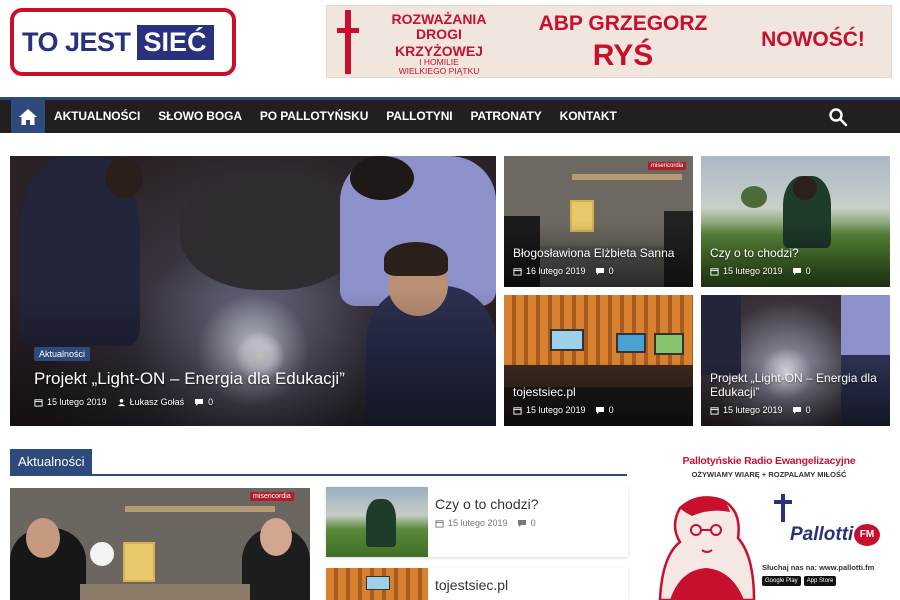 This screenshot has height=600, width=900. Describe the element at coordinates (97, 116) in the screenshot. I see `nav-item-aktualnosci: AKTUALNOŚCI` at that location.